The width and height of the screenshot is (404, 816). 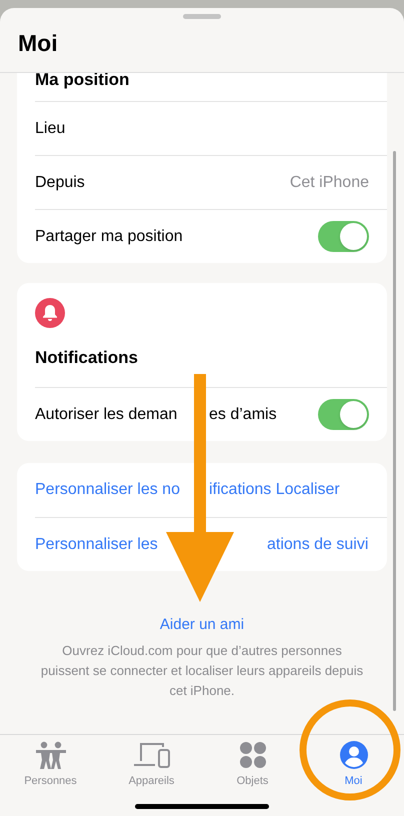 I want to click on row-label: es d’amis, so click(x=243, y=414).